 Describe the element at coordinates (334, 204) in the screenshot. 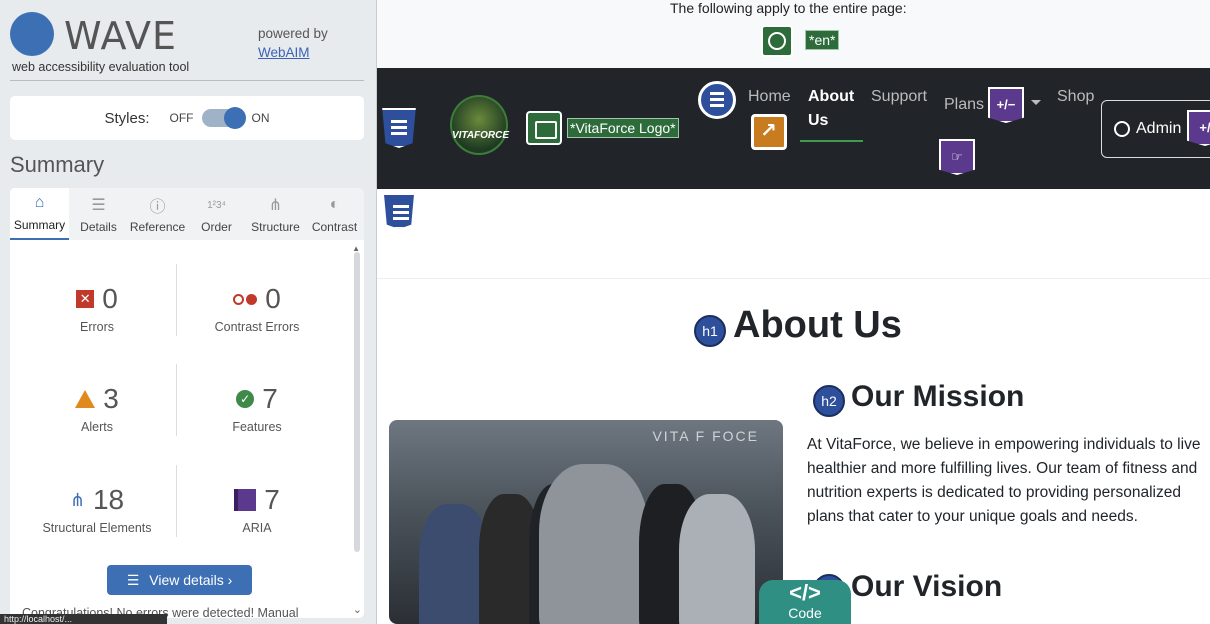

I see `contrast-icon: ◐` at that location.